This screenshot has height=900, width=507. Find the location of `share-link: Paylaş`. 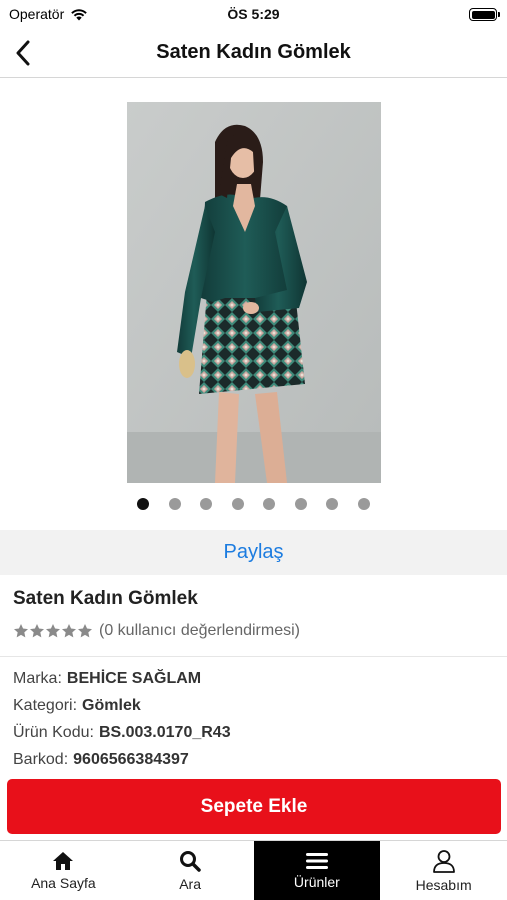

share-link: Paylaş is located at coordinates (253, 552).